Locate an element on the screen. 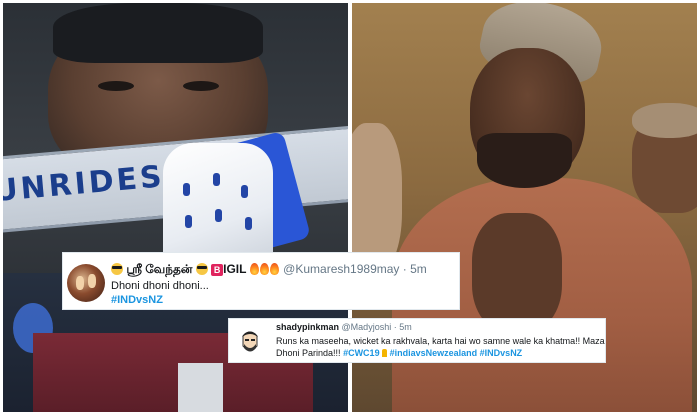 The height and width of the screenshot is (415, 700). background-person-left is located at coordinates (377, 198).